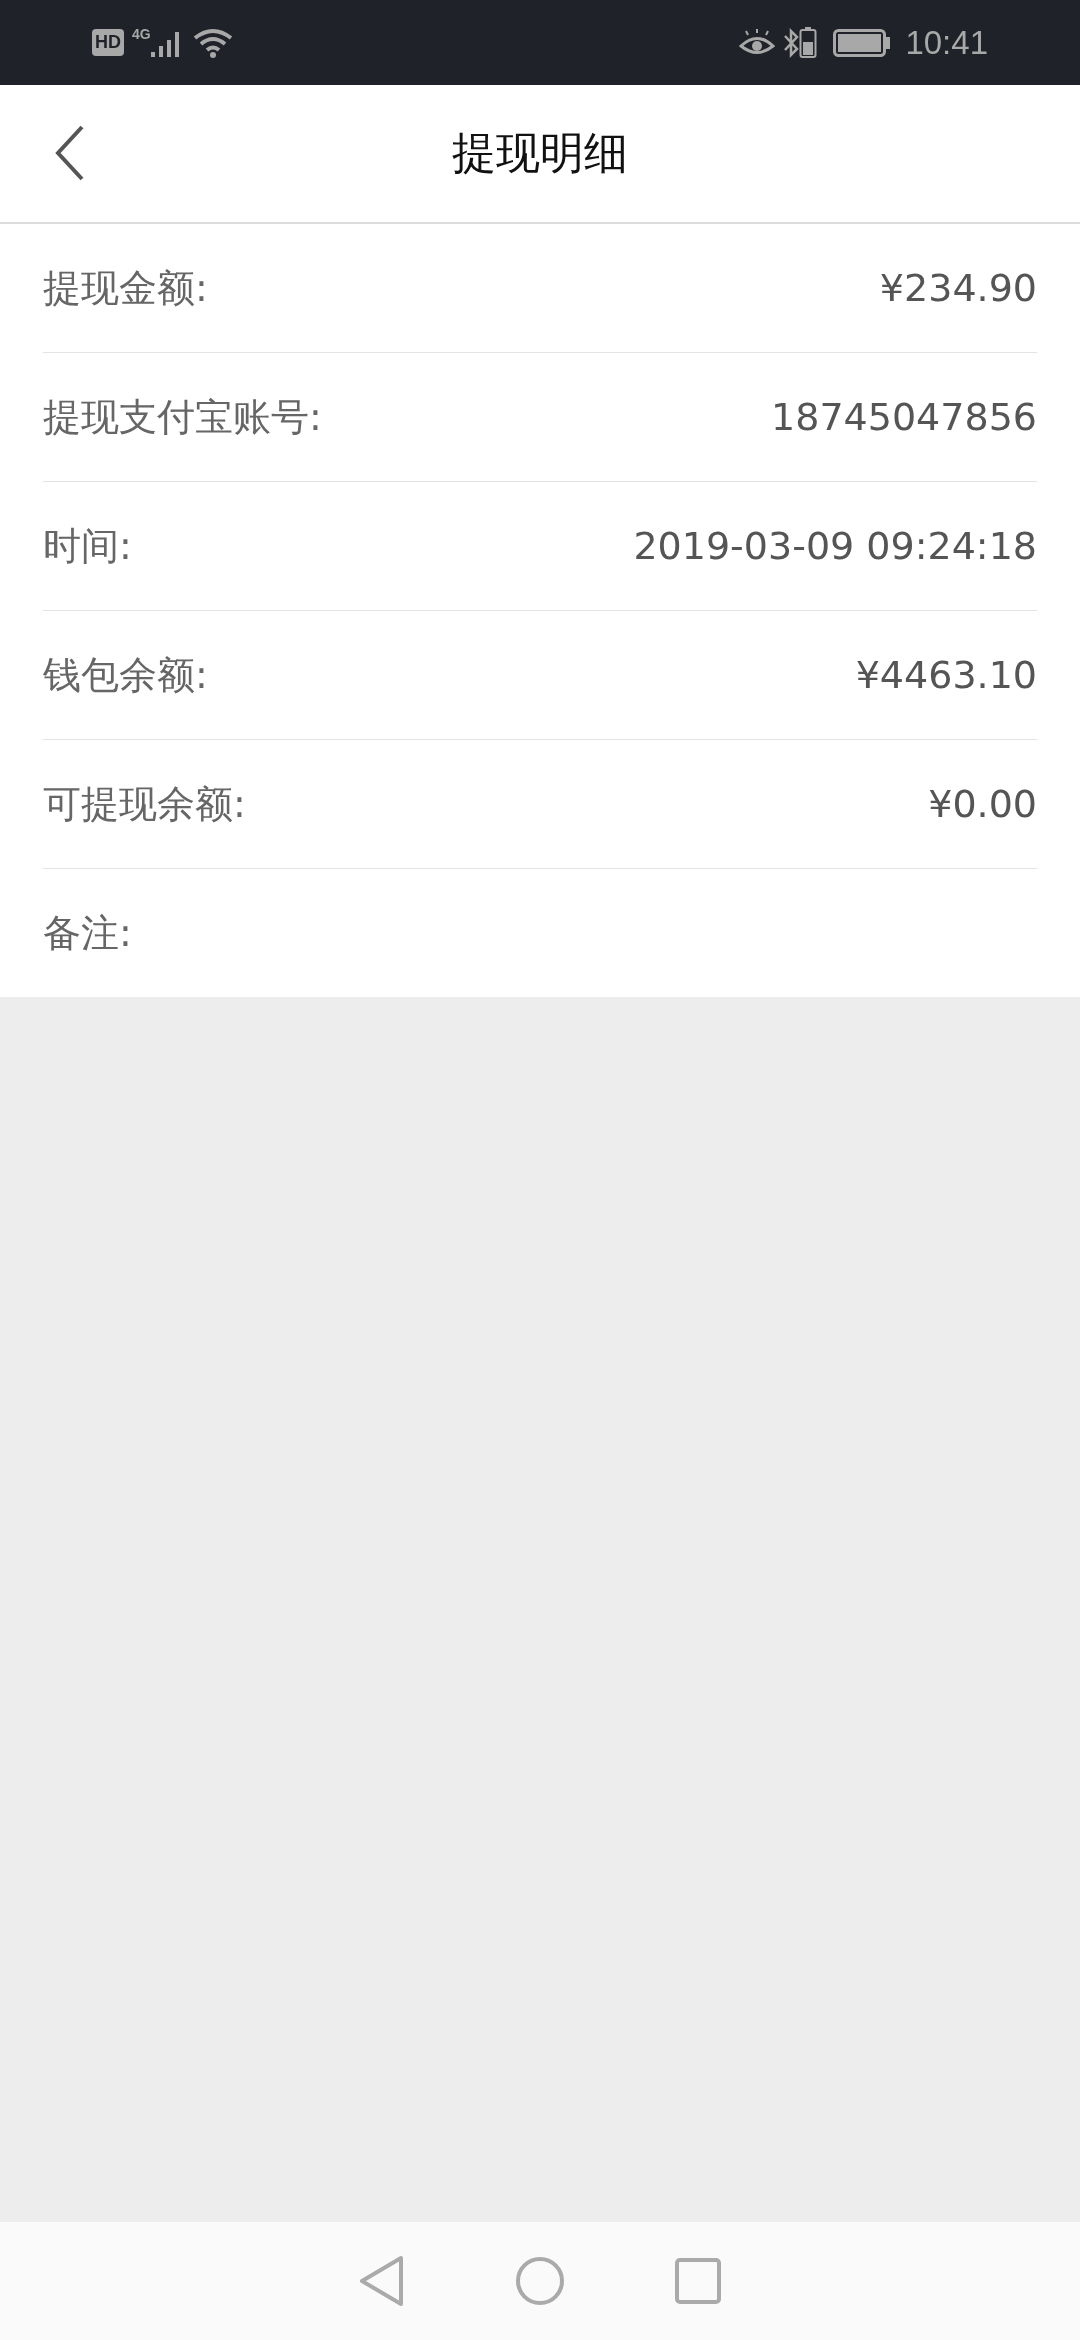 Image resolution: width=1080 pixels, height=2340 pixels. I want to click on field-label: 提现金额:, so click(125, 288).